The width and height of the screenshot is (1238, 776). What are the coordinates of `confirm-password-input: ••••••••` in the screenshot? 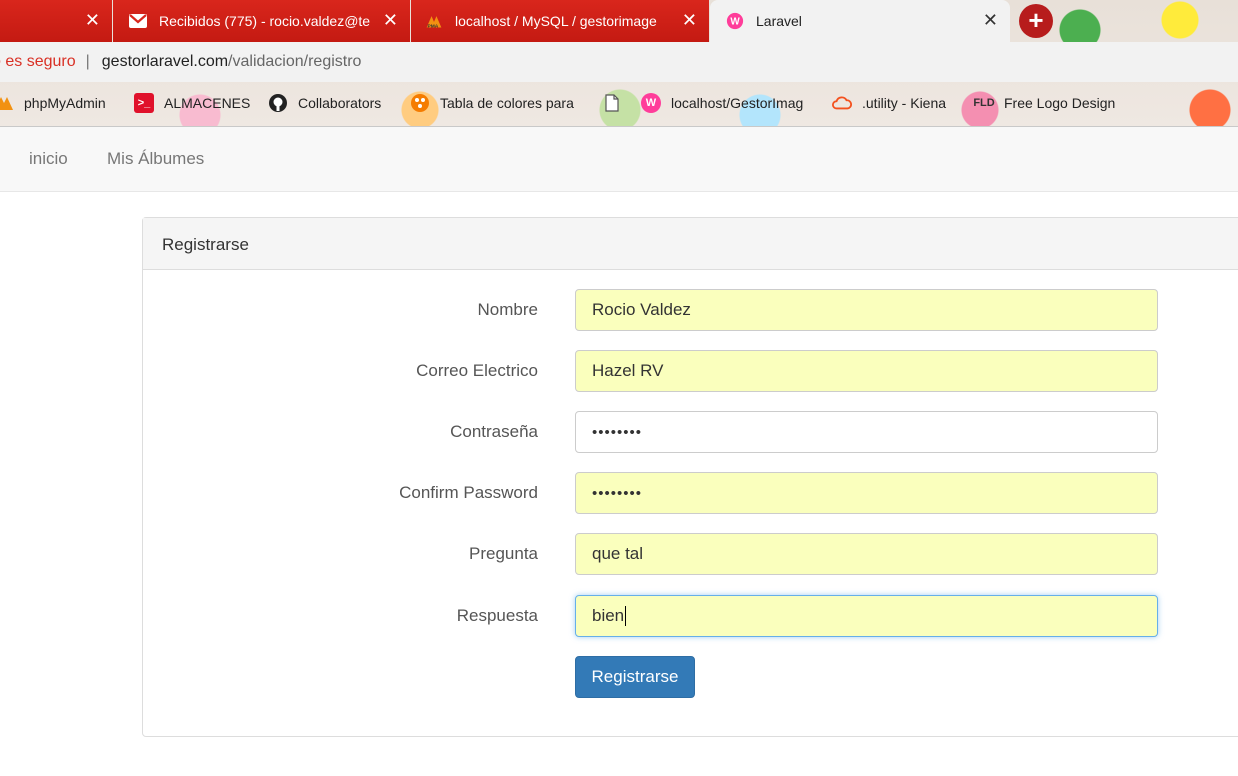 It's located at (866, 493).